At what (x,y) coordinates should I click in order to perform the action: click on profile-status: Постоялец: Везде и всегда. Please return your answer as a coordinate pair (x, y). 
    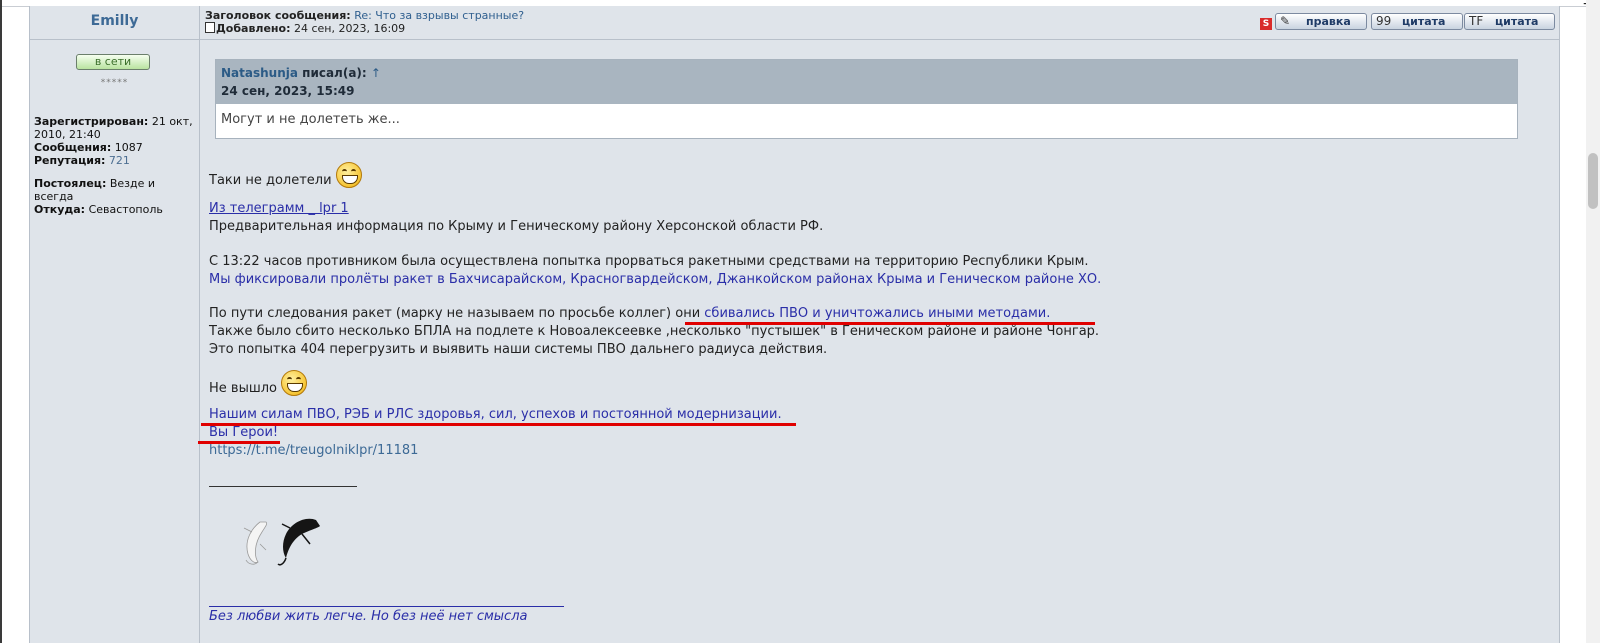
    Looking at the image, I should click on (95, 190).